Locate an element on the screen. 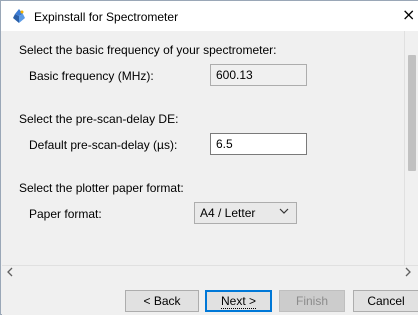 This screenshot has height=315, width=418. pre-scan-delay-heading: Select the pre-scan-delay DE: is located at coordinates (99, 119).